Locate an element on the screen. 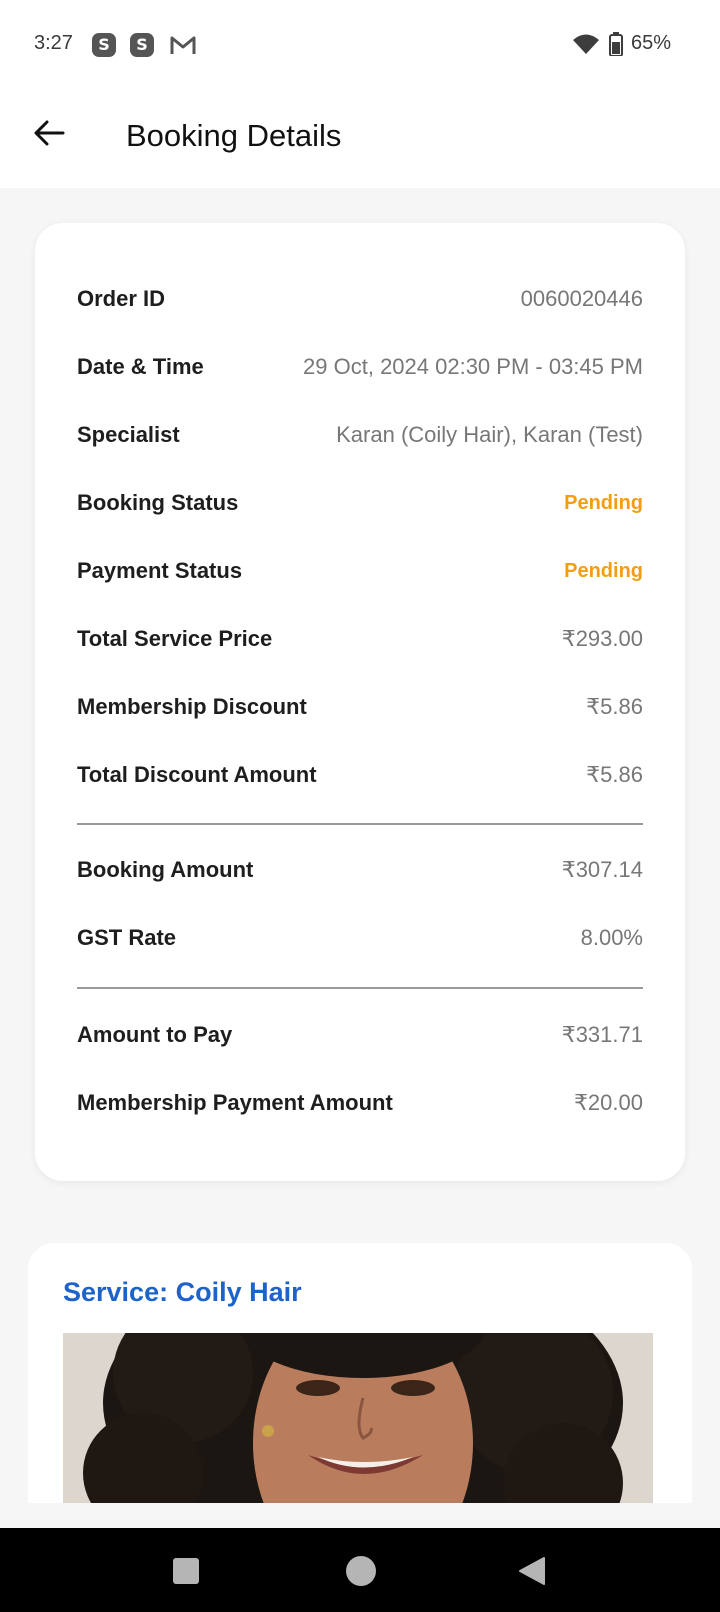 The width and height of the screenshot is (720, 1612). service-photo is located at coordinates (358, 1418).